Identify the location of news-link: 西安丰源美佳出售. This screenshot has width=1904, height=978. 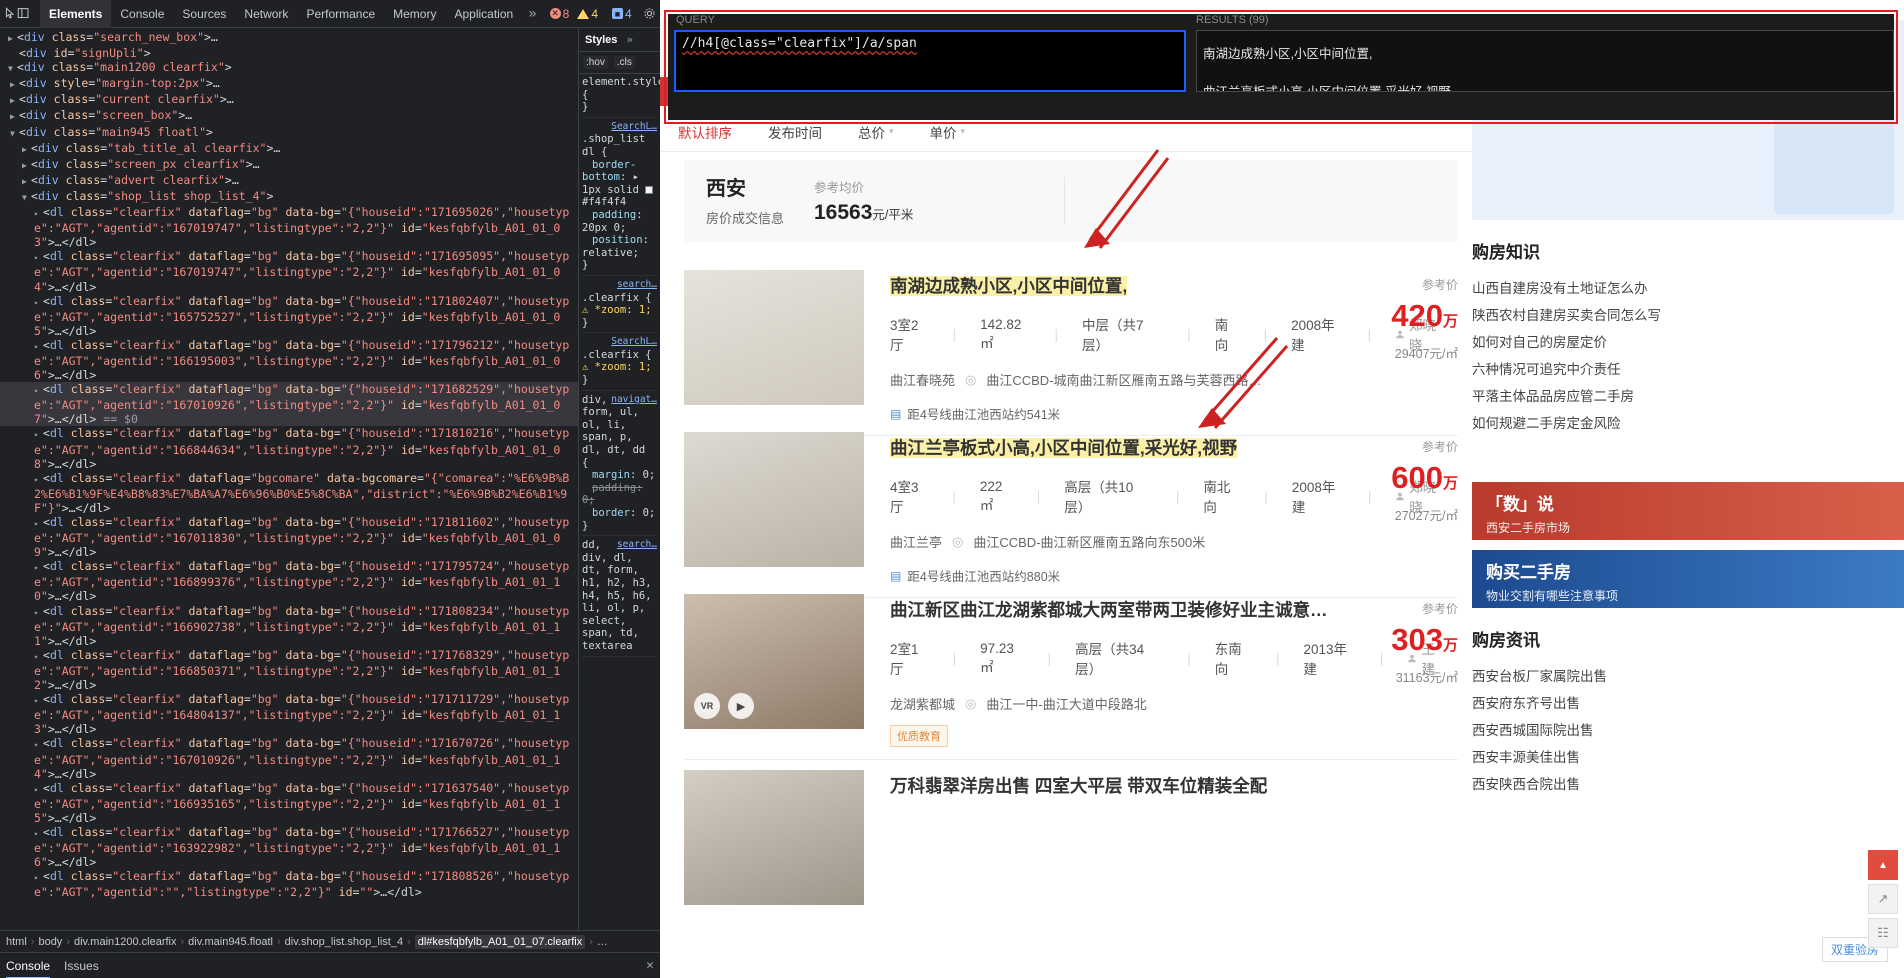
(1688, 757).